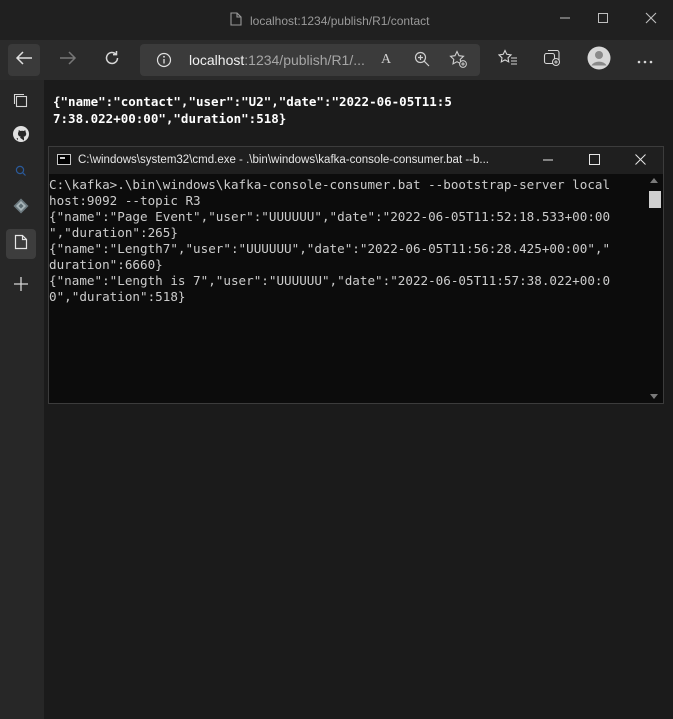 Image resolution: width=673 pixels, height=719 pixels. I want to click on back-arrow-icon, so click(24, 60).